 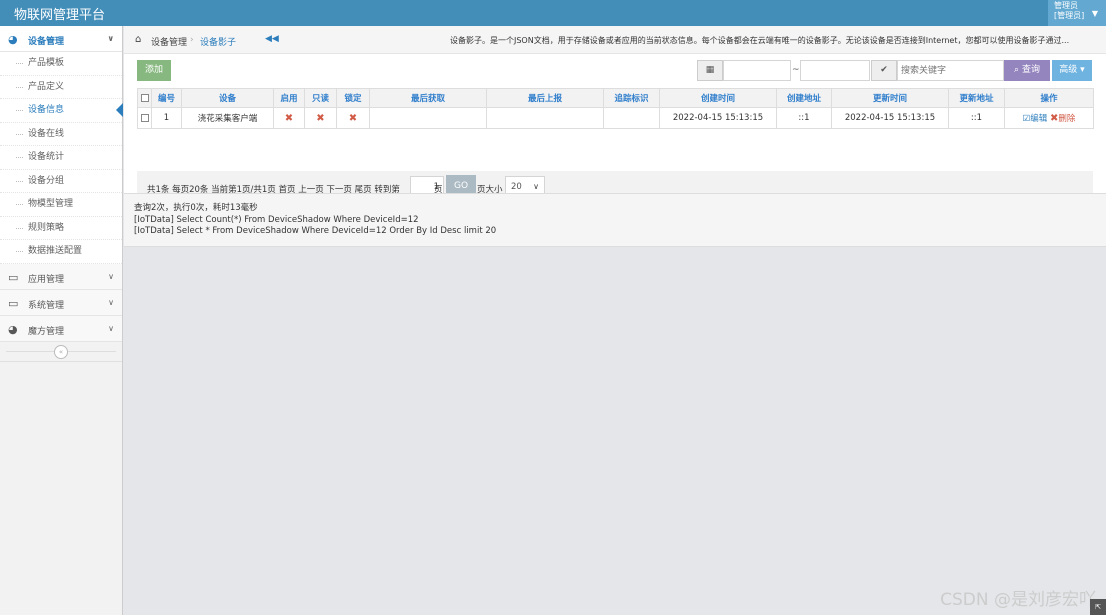 I want to click on edit-link: ☑编辑, so click(x=1035, y=119).